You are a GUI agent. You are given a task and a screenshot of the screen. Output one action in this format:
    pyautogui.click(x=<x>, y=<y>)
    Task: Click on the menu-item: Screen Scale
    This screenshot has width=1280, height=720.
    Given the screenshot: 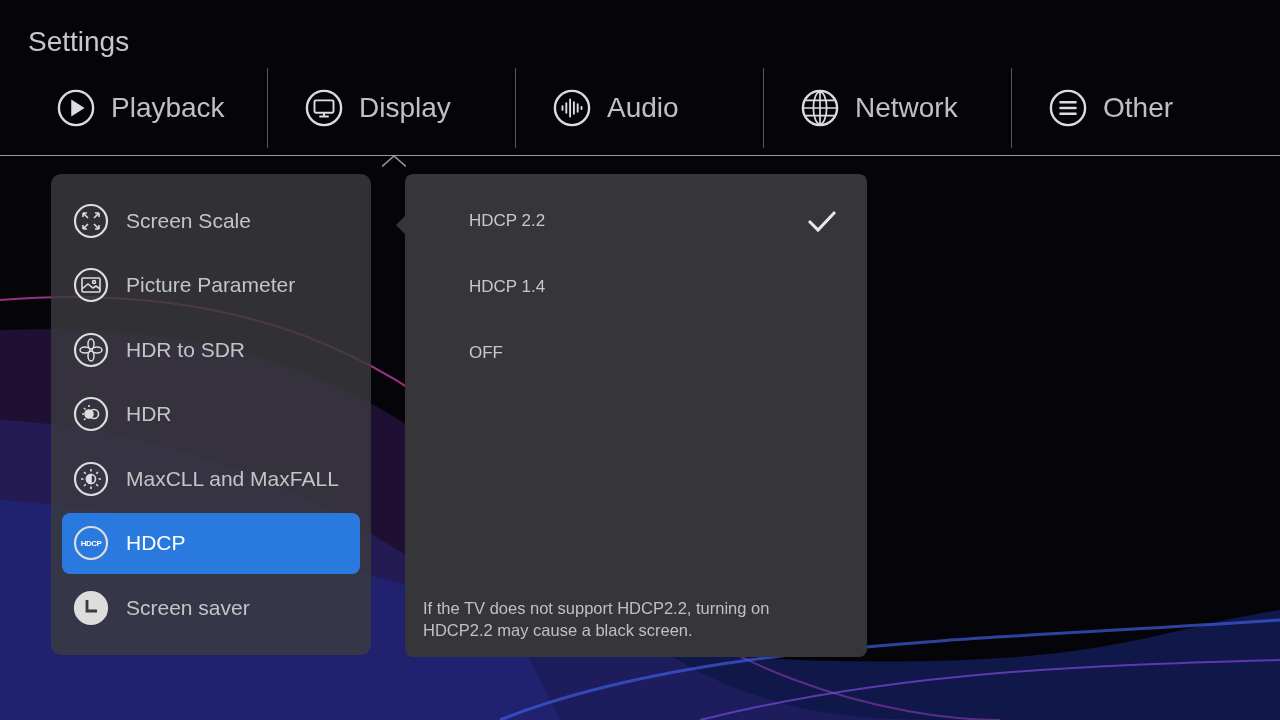 What is the action you would take?
    pyautogui.click(x=211, y=220)
    